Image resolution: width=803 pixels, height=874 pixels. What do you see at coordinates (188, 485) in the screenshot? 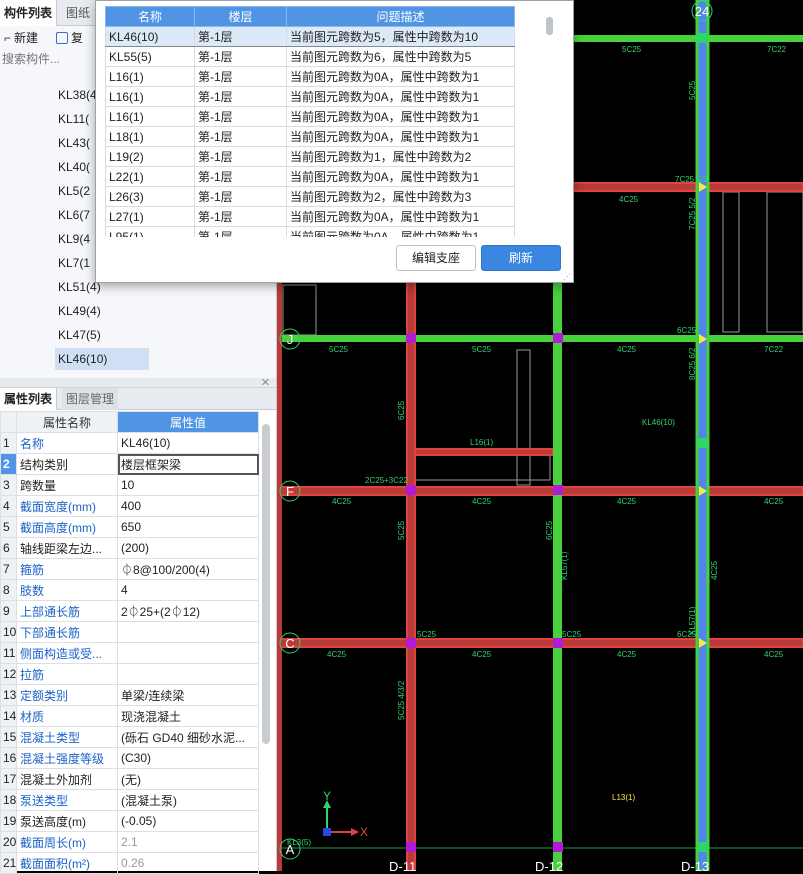
I see `property-value: 10` at bounding box center [188, 485].